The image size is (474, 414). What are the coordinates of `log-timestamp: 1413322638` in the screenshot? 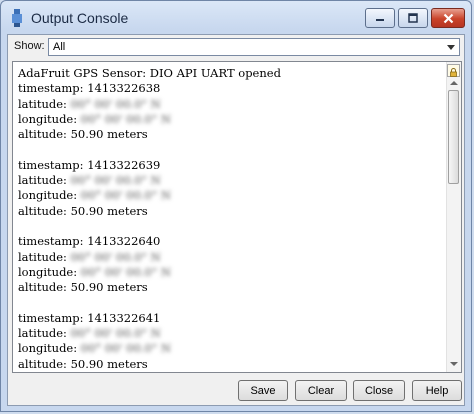 It's located at (124, 88).